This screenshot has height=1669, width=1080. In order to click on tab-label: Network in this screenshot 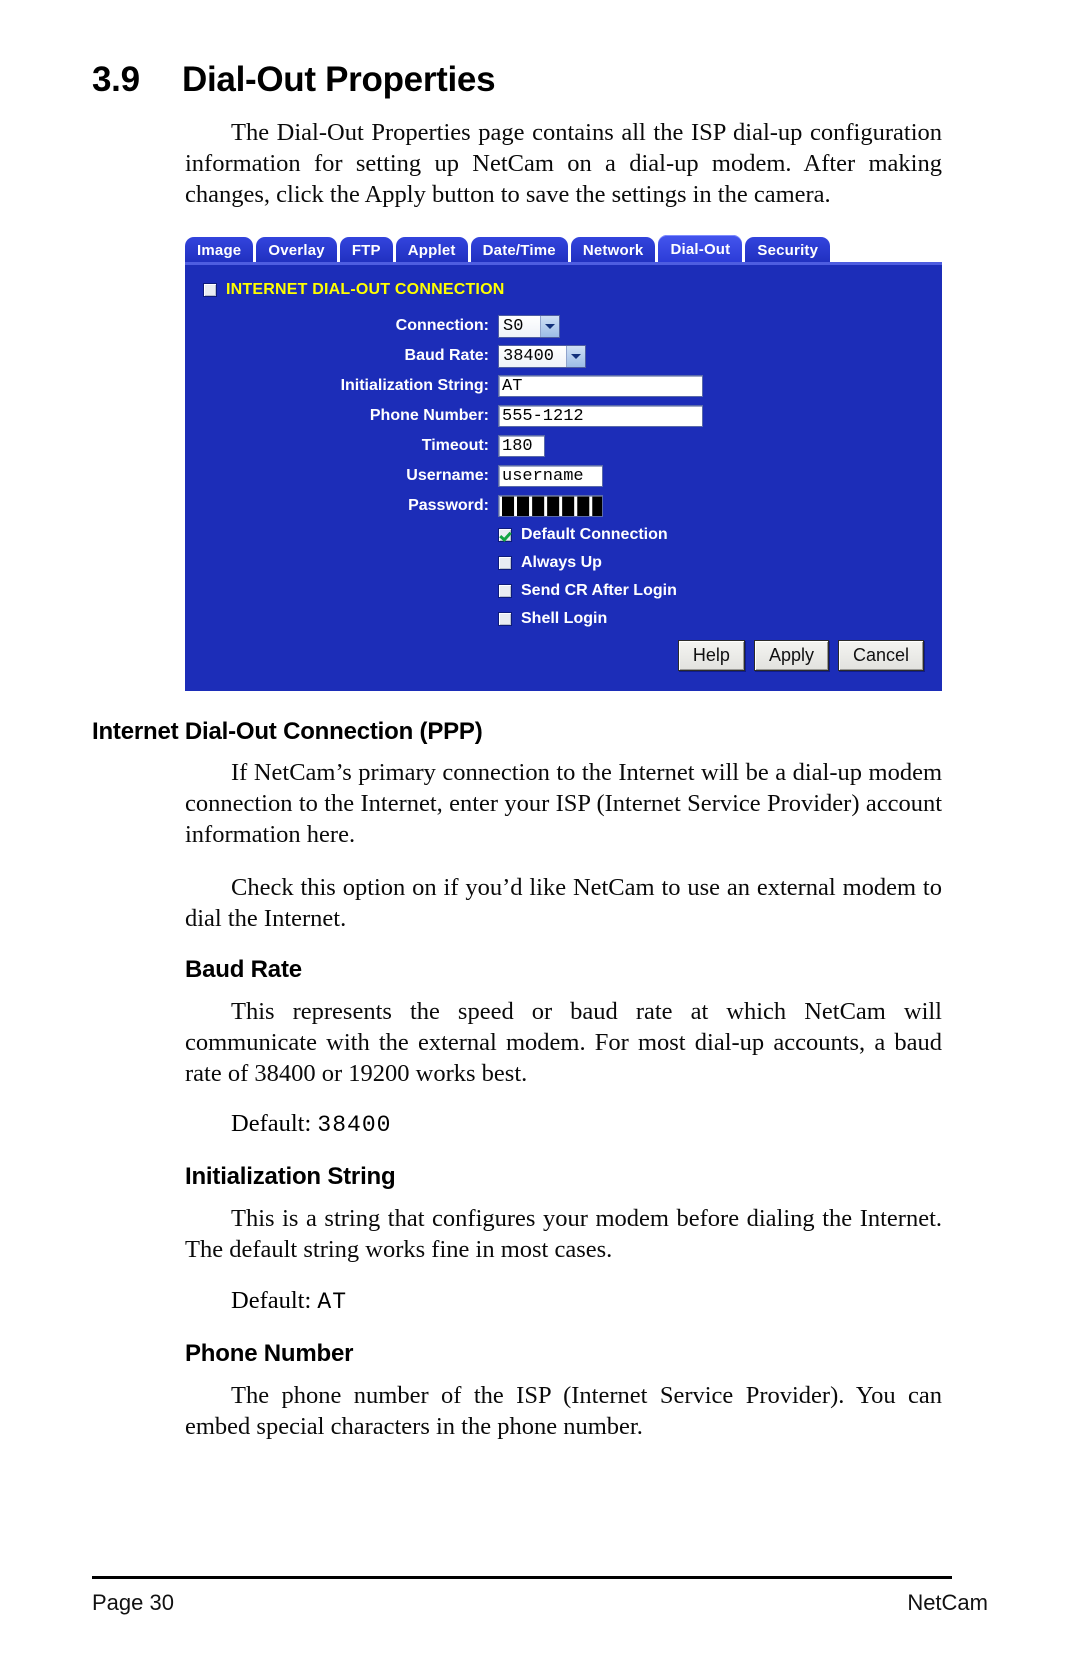, I will do `click(613, 250)`.